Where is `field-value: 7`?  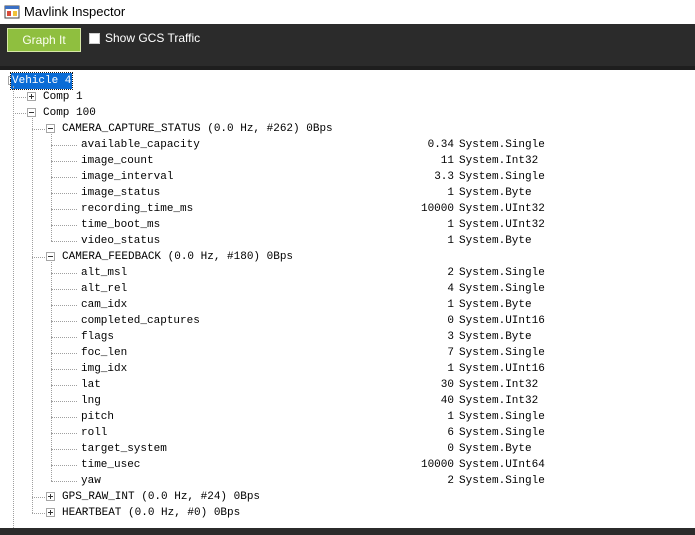
field-value: 7 is located at coordinates (450, 353).